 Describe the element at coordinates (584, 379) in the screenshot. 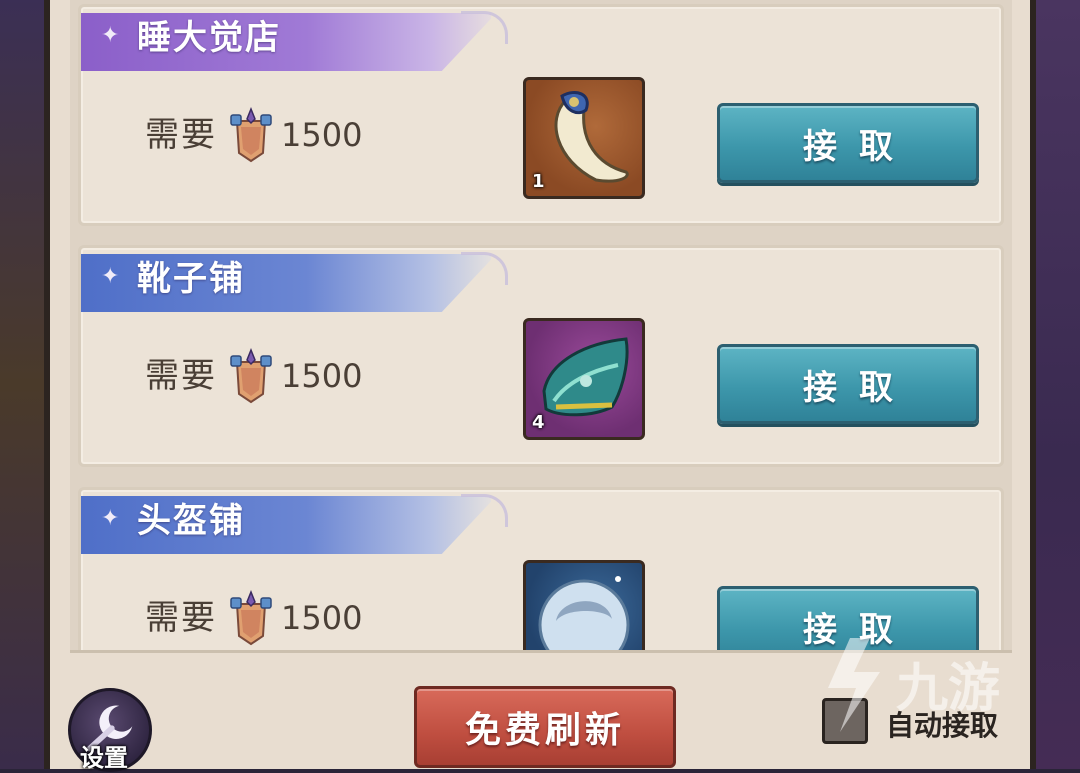

I see `reward-item-slot: 4` at that location.